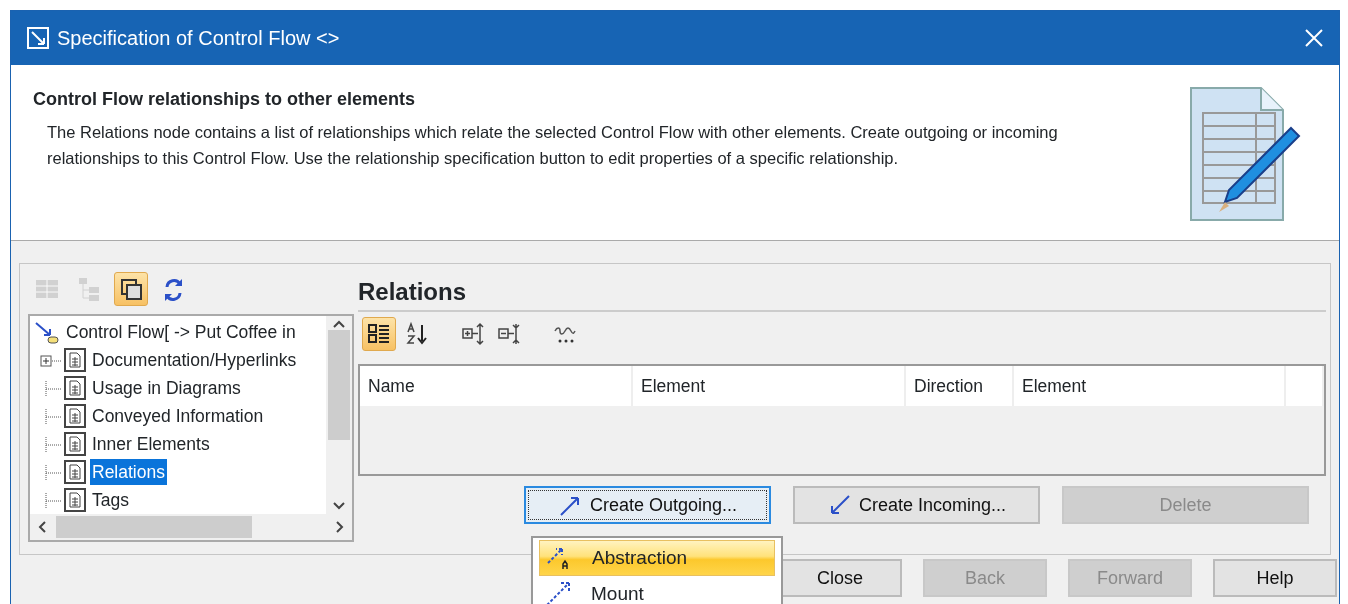 Image resolution: width=1348 pixels, height=604 pixels. I want to click on tree-item: Conveyed Information, so click(178, 416).